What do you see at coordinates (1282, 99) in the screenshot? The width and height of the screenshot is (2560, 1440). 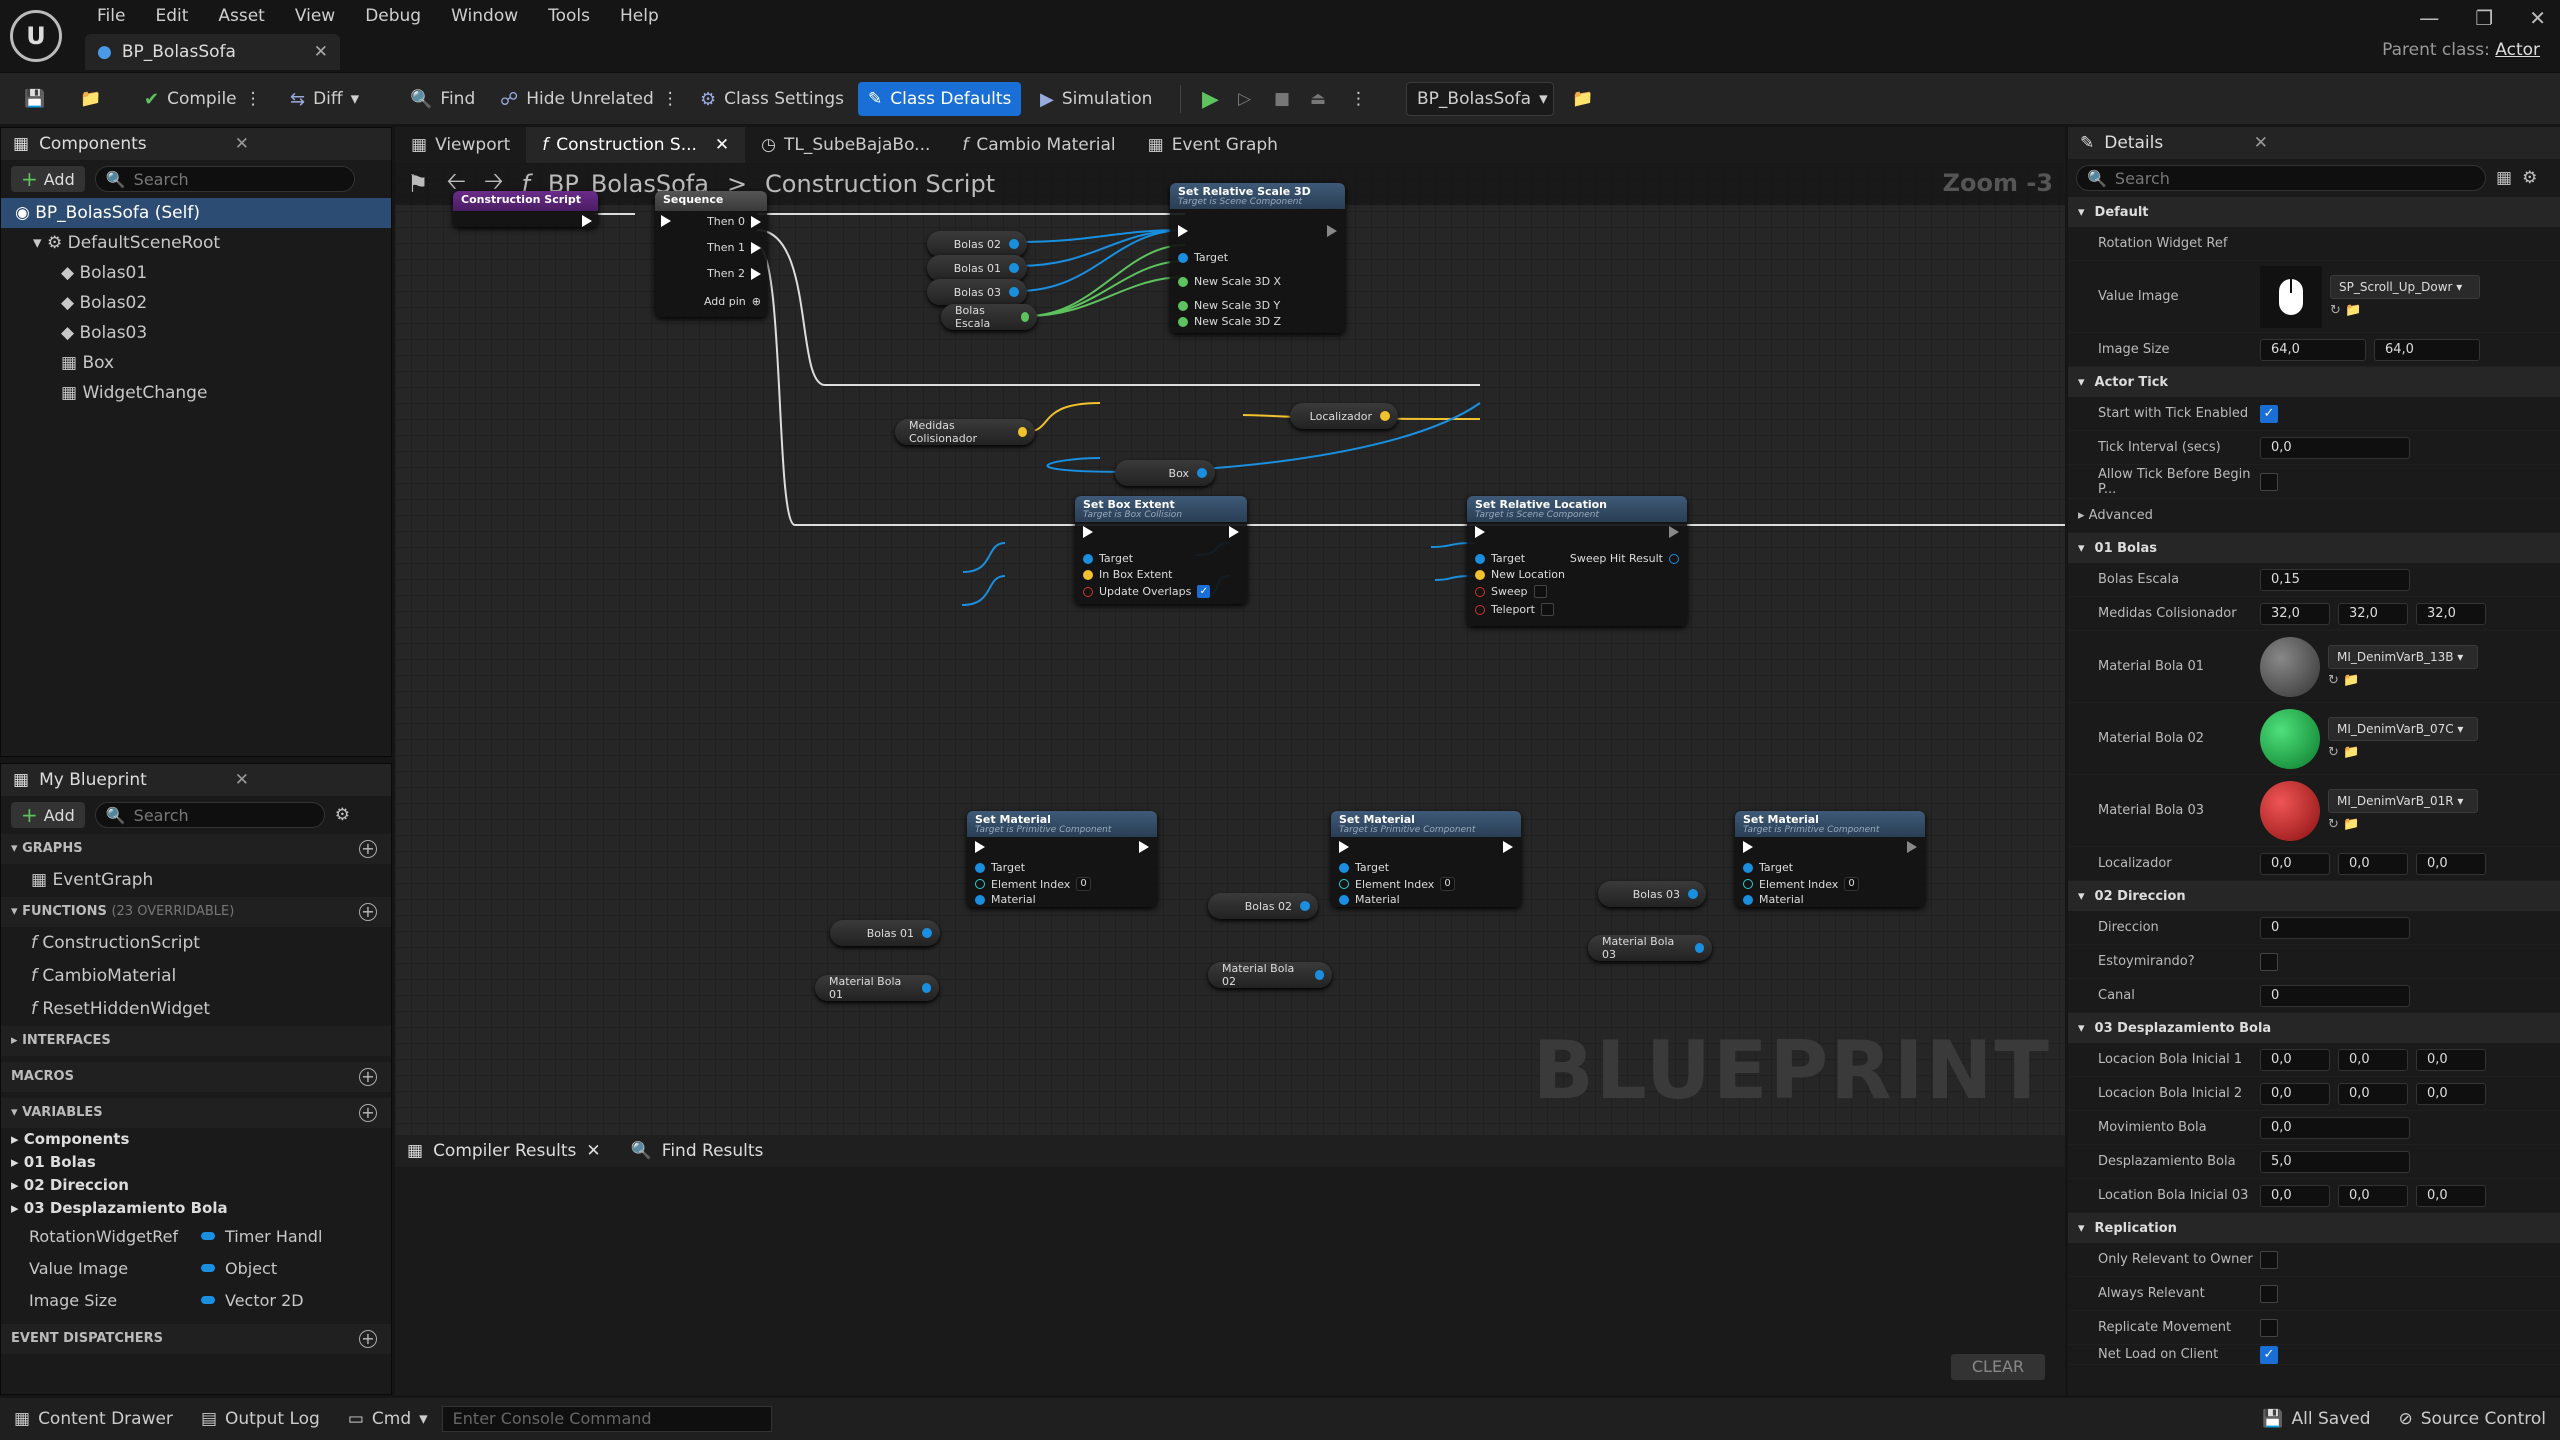 I see `stop-button: ■` at bounding box center [1282, 99].